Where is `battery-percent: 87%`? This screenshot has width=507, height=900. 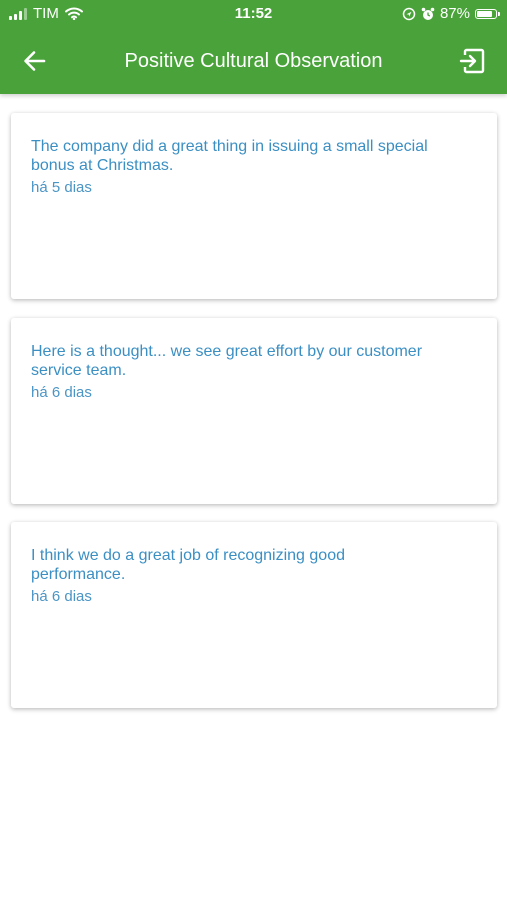
battery-percent: 87% is located at coordinates (454, 13).